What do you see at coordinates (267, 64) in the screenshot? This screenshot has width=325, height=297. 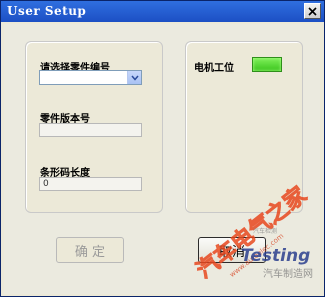 I see `motor-status-indicator` at bounding box center [267, 64].